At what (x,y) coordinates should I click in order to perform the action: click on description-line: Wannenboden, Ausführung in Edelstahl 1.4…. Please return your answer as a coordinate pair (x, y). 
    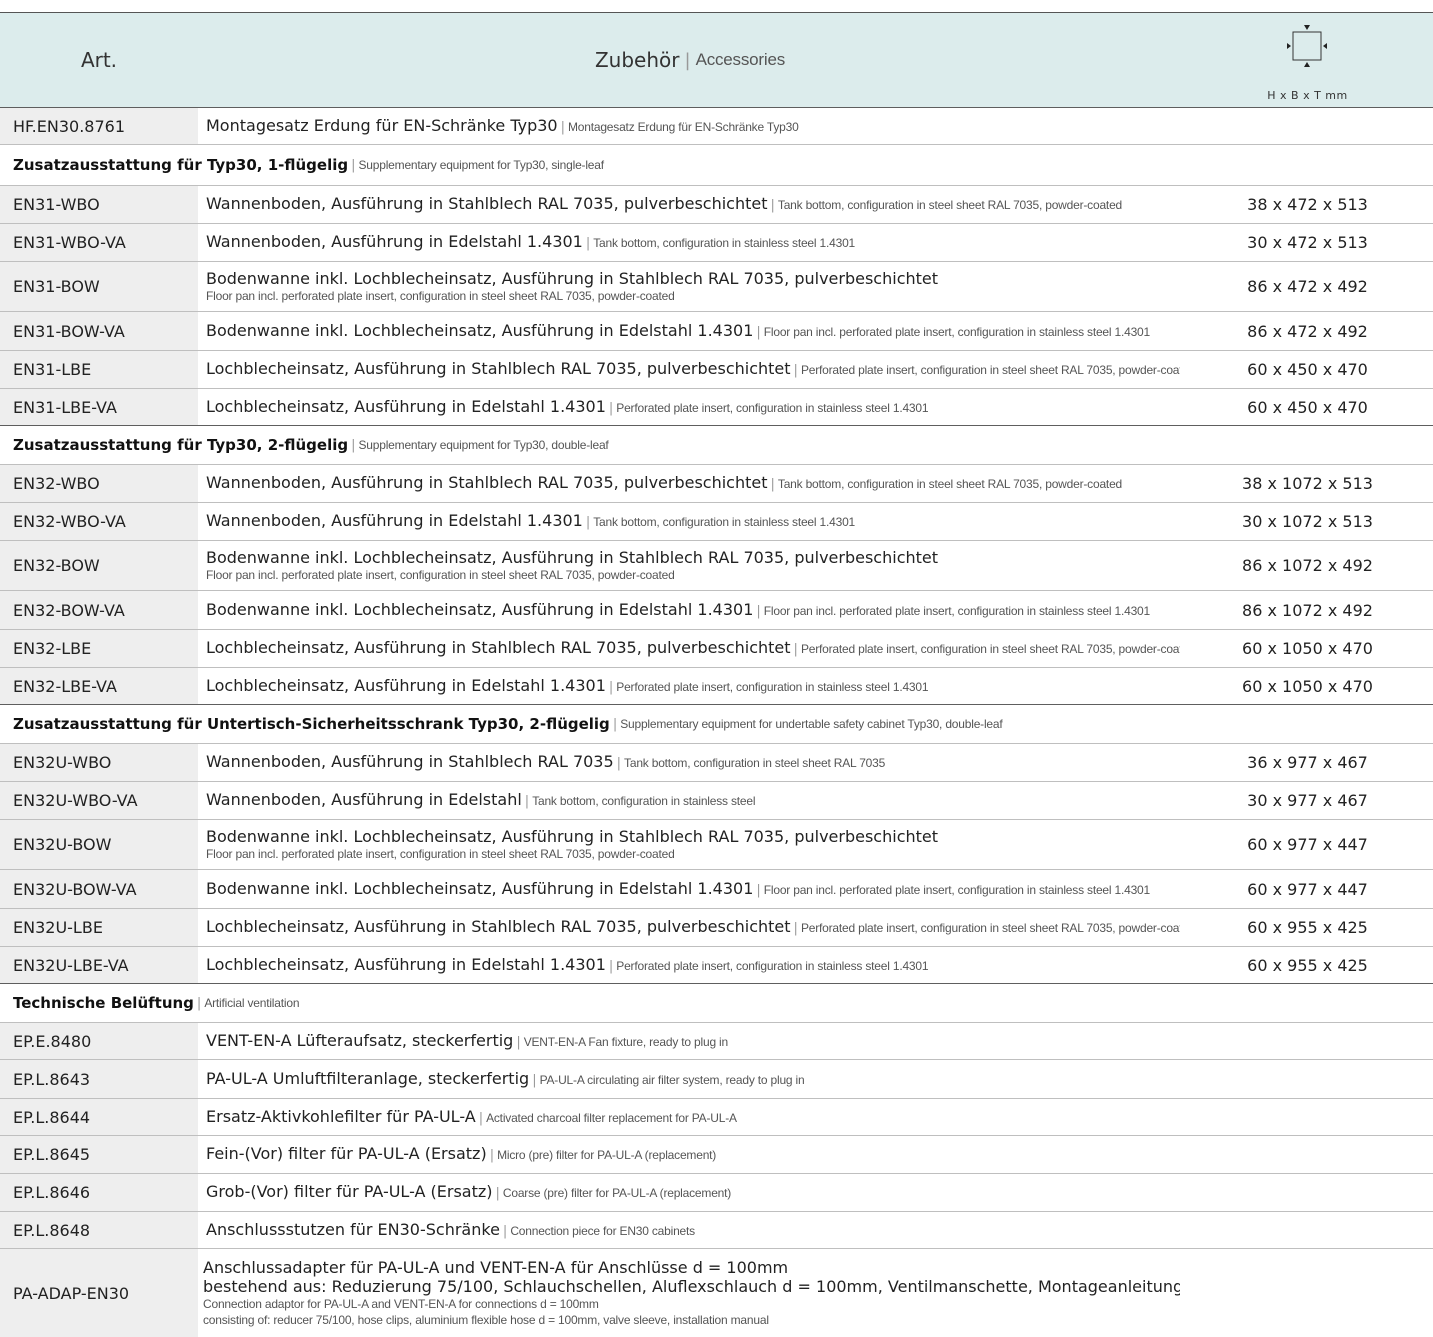
    Looking at the image, I should click on (693, 521).